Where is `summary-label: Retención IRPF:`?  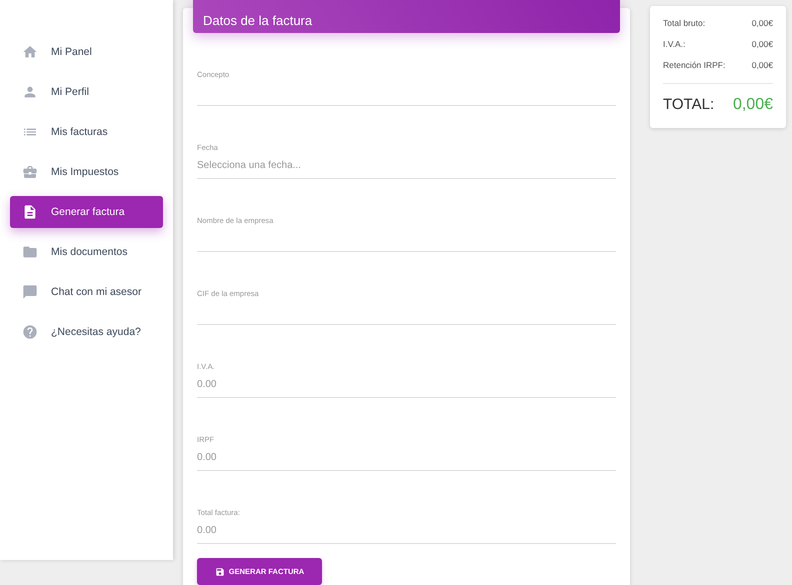 summary-label: Retención IRPF: is located at coordinates (694, 66).